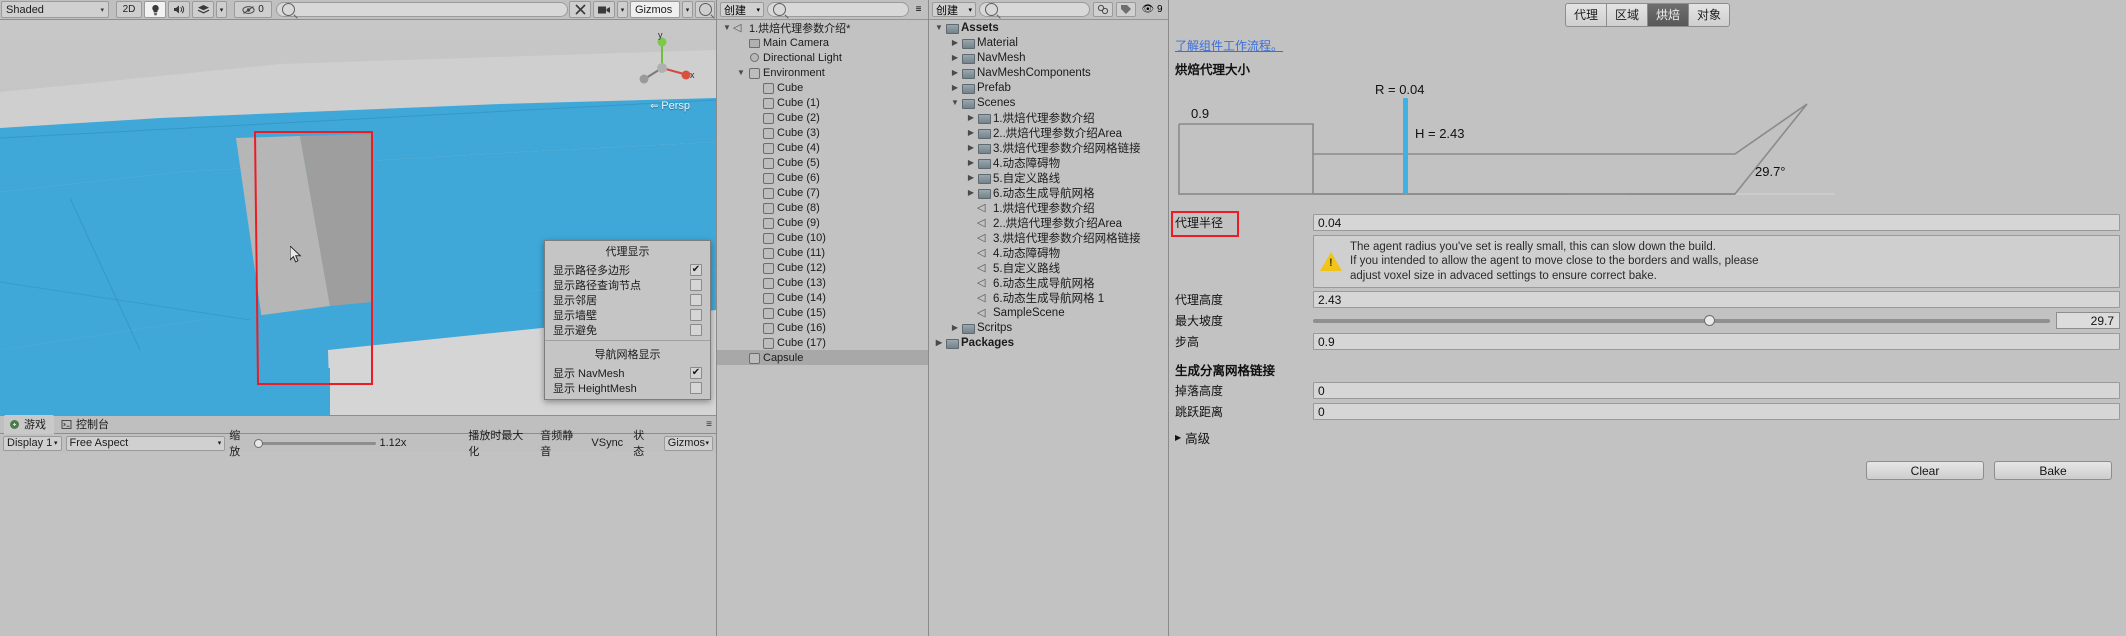  I want to click on stats-toggle: 状态, so click(643, 443).